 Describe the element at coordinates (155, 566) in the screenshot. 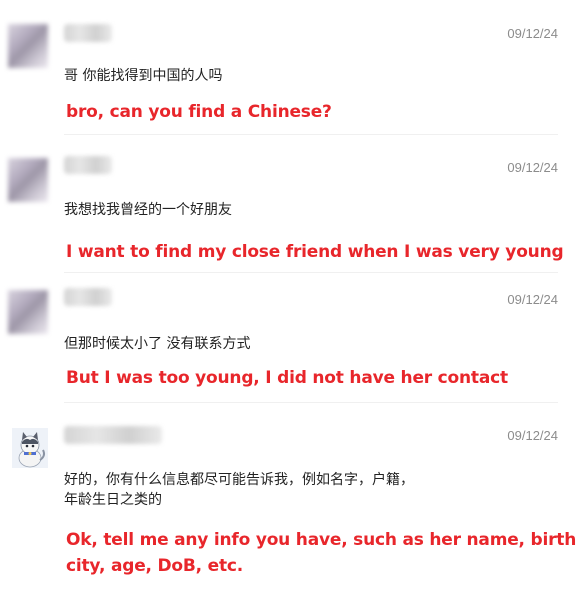

I see `translation-annotation-line-2: city, age, DoB, etc.` at that location.